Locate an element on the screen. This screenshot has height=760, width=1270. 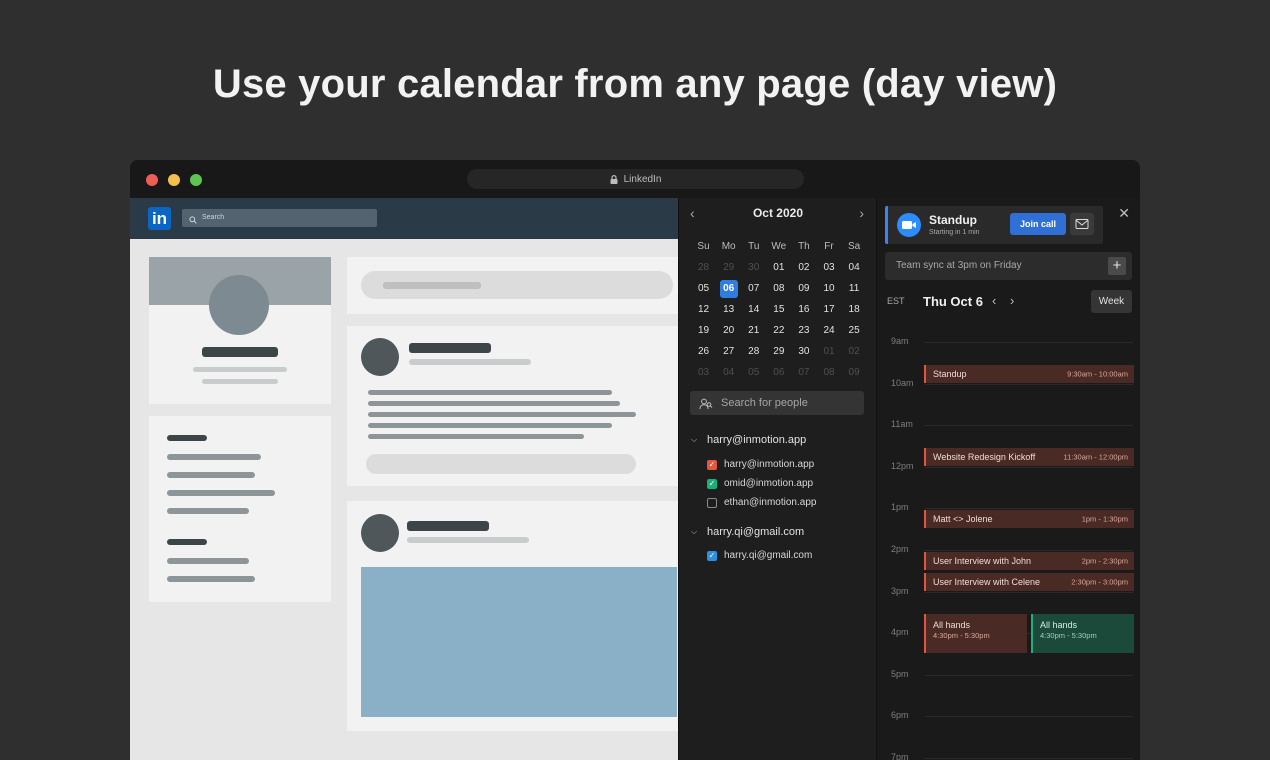
video-camera-icon is located at coordinates (909, 225).